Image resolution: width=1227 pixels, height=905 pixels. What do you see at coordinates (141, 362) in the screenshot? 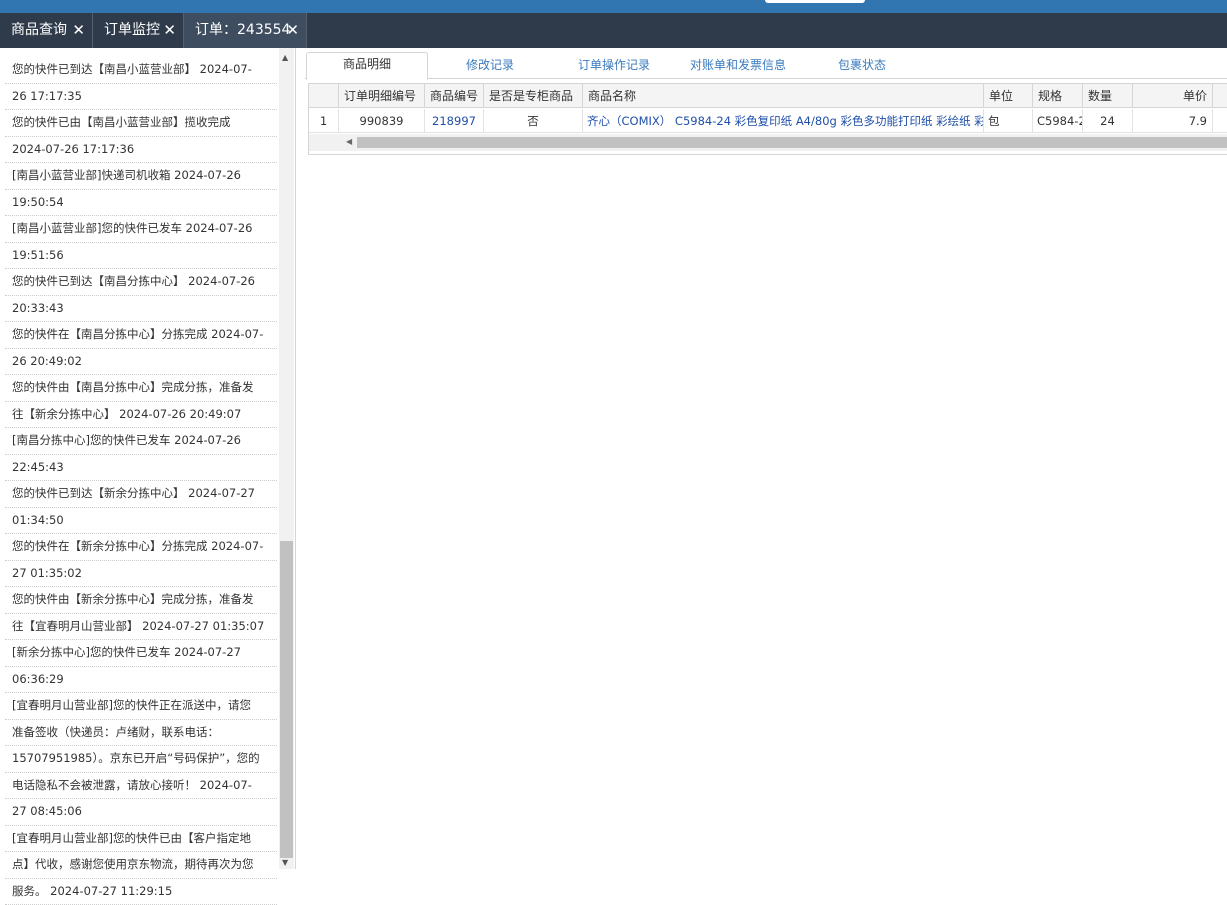
I see `log-line: 26 20:49:02` at bounding box center [141, 362].